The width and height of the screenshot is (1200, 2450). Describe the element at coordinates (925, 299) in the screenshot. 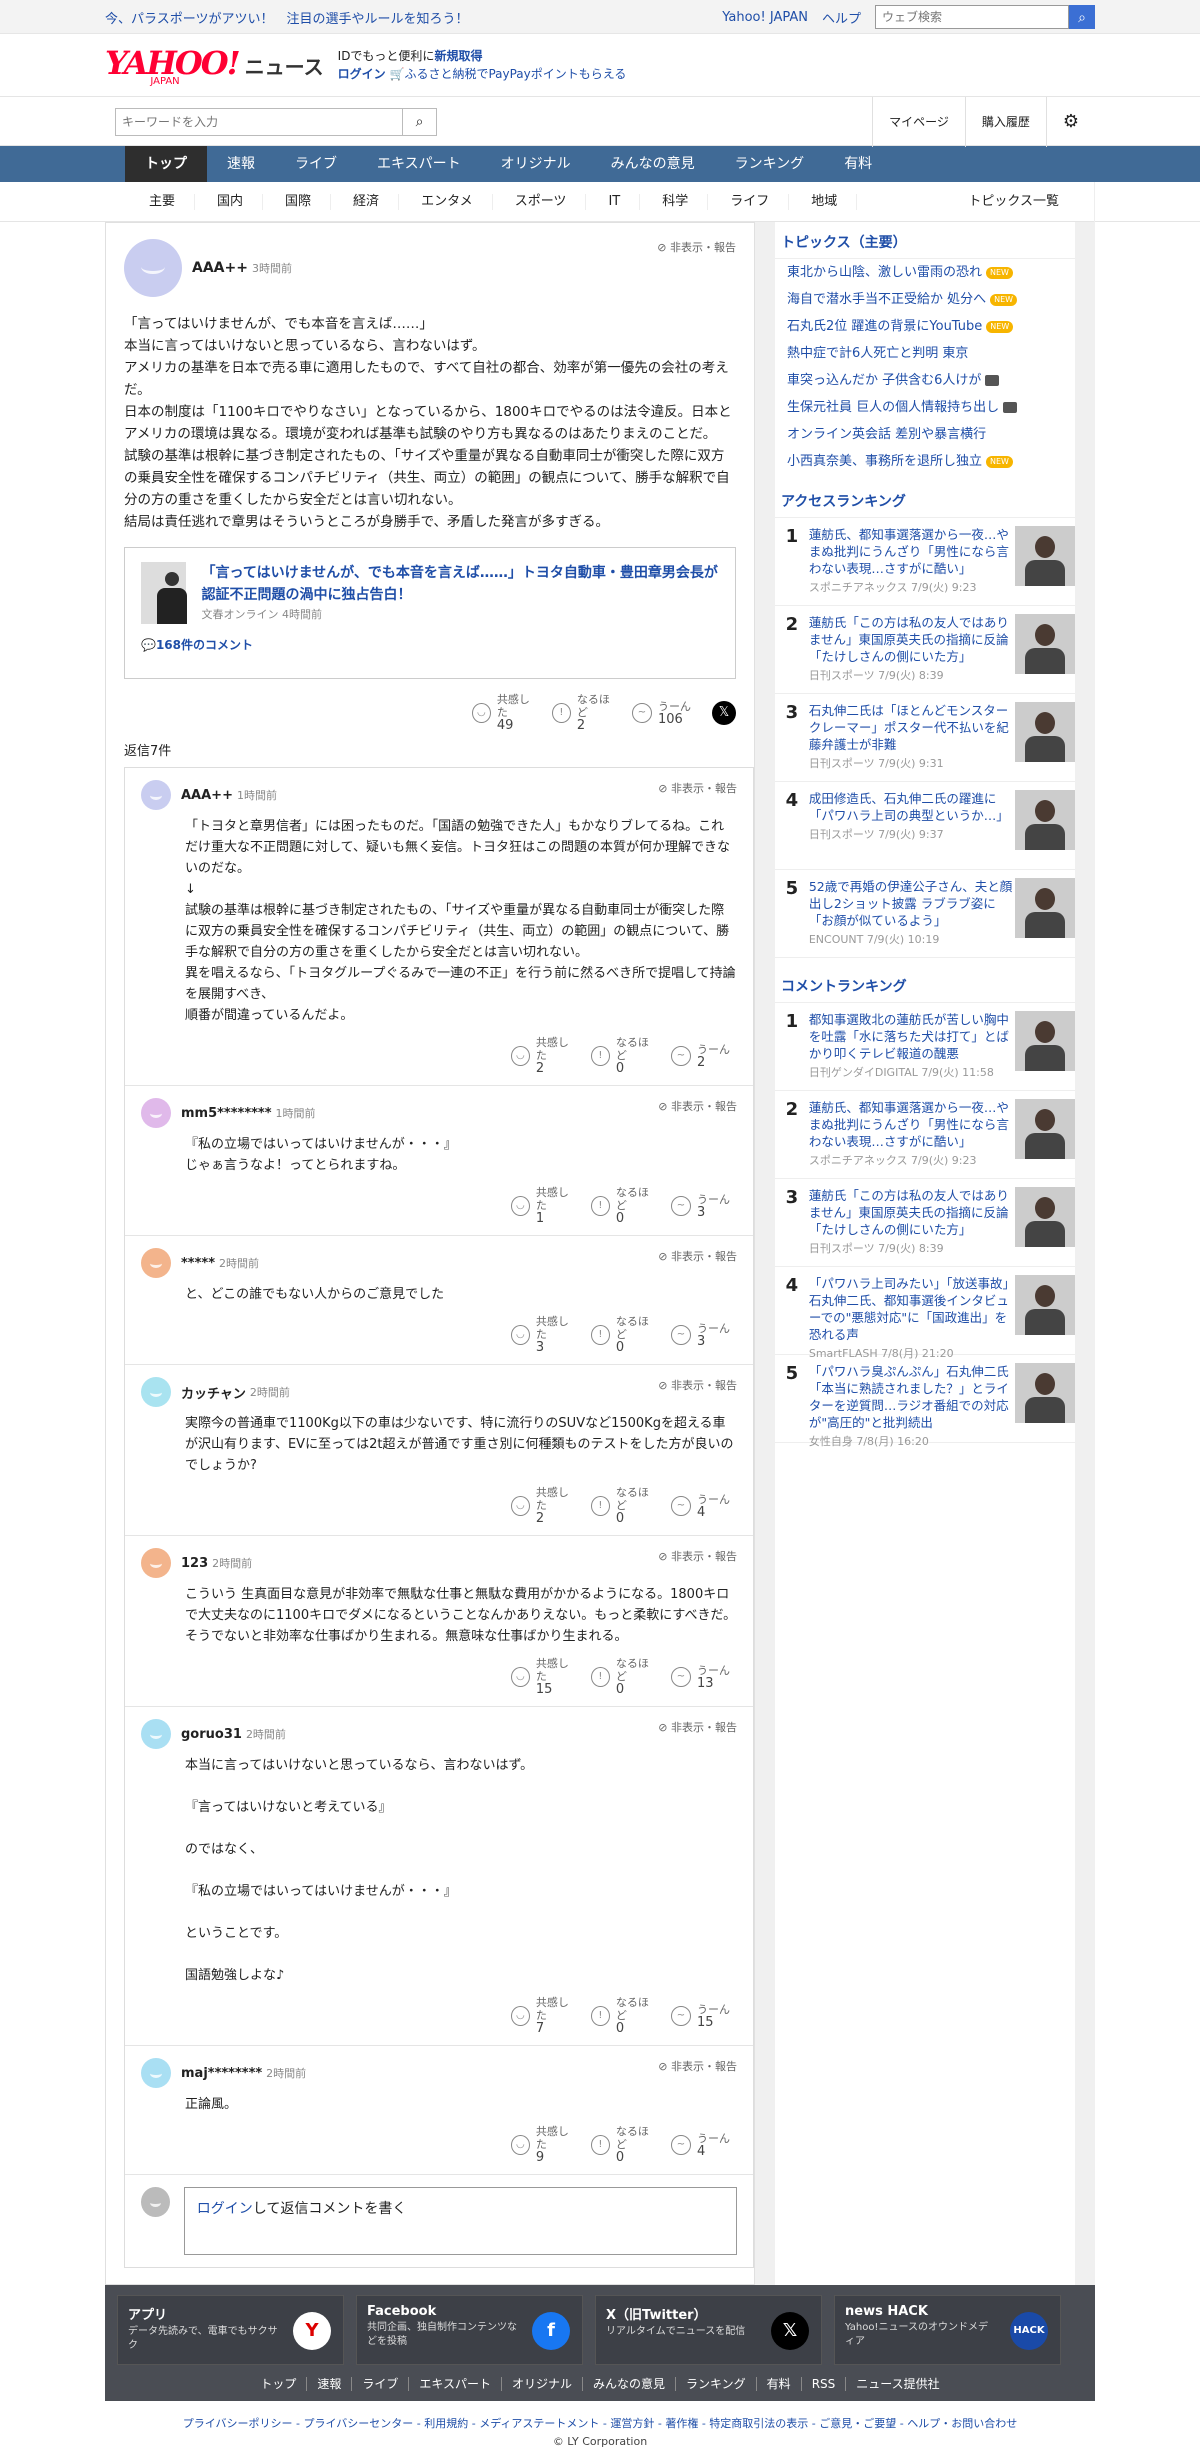

I see `topic-item: 海自で潜水手当不正受給か 処分へ NEW` at that location.